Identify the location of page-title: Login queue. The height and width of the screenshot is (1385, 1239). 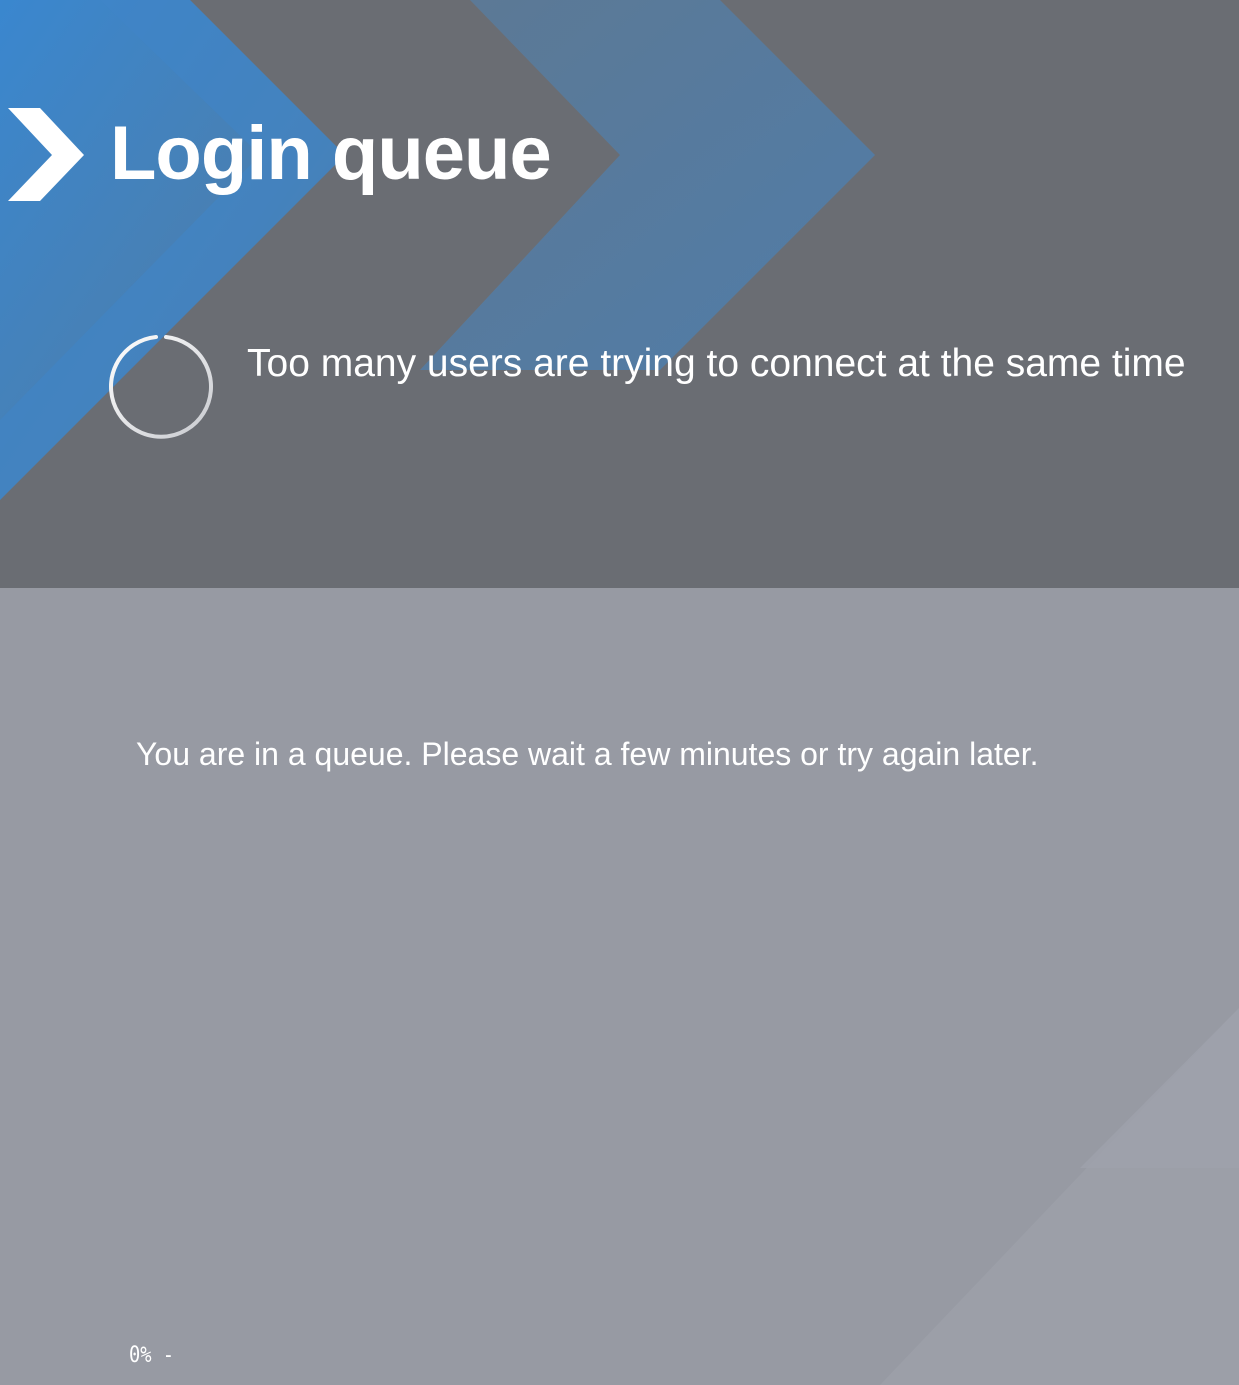
(331, 153).